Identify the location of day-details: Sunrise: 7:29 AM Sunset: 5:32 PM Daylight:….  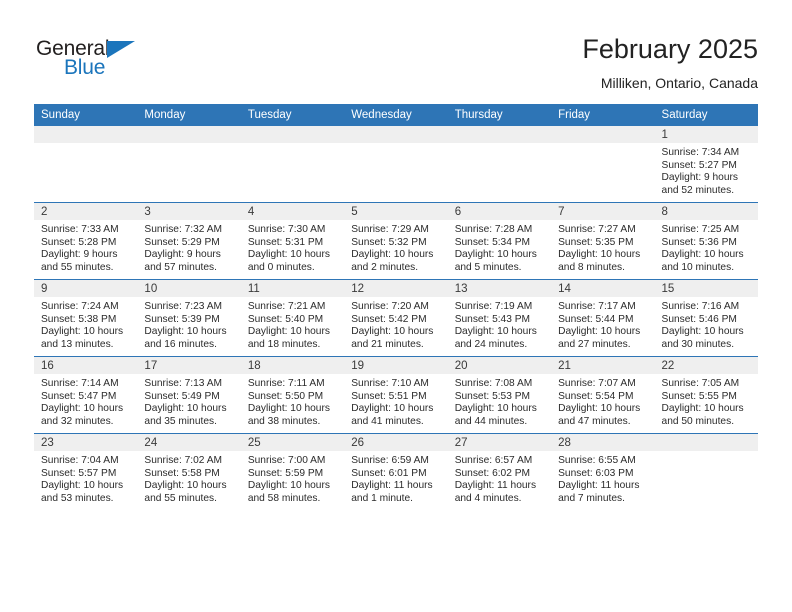
(395, 247).